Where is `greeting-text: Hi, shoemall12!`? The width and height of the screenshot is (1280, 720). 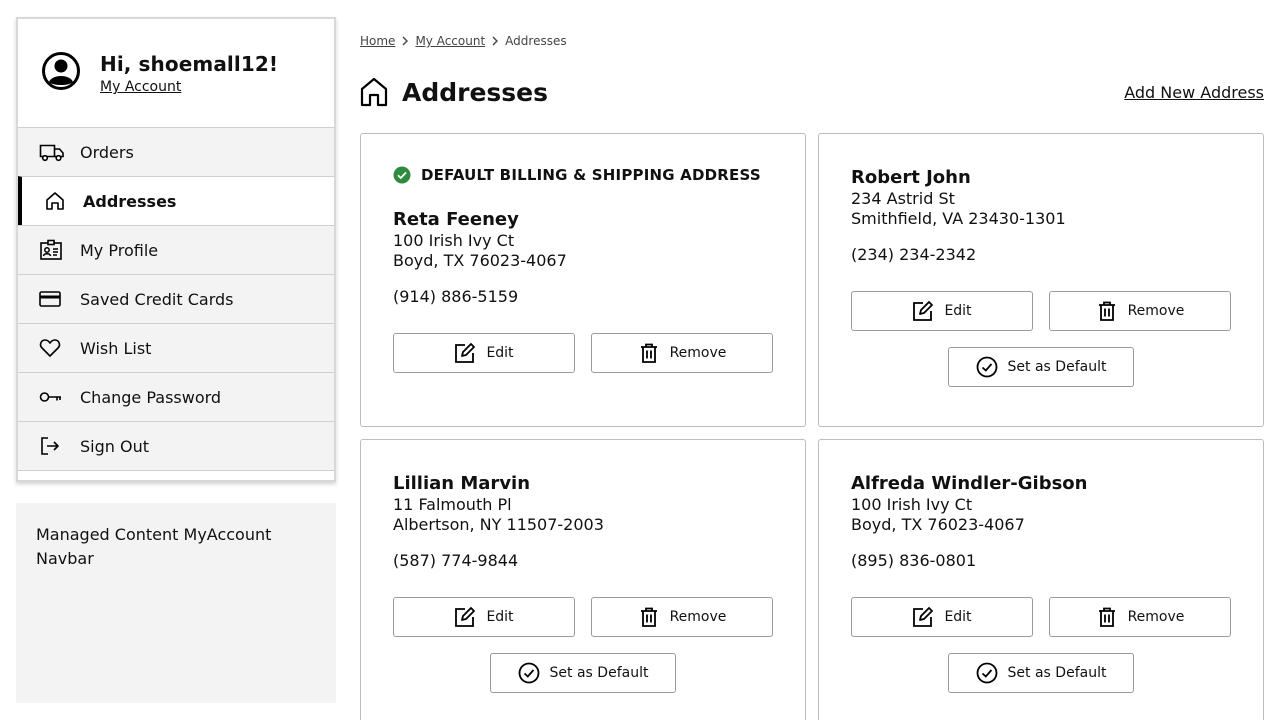 greeting-text: Hi, shoemall12! is located at coordinates (189, 64).